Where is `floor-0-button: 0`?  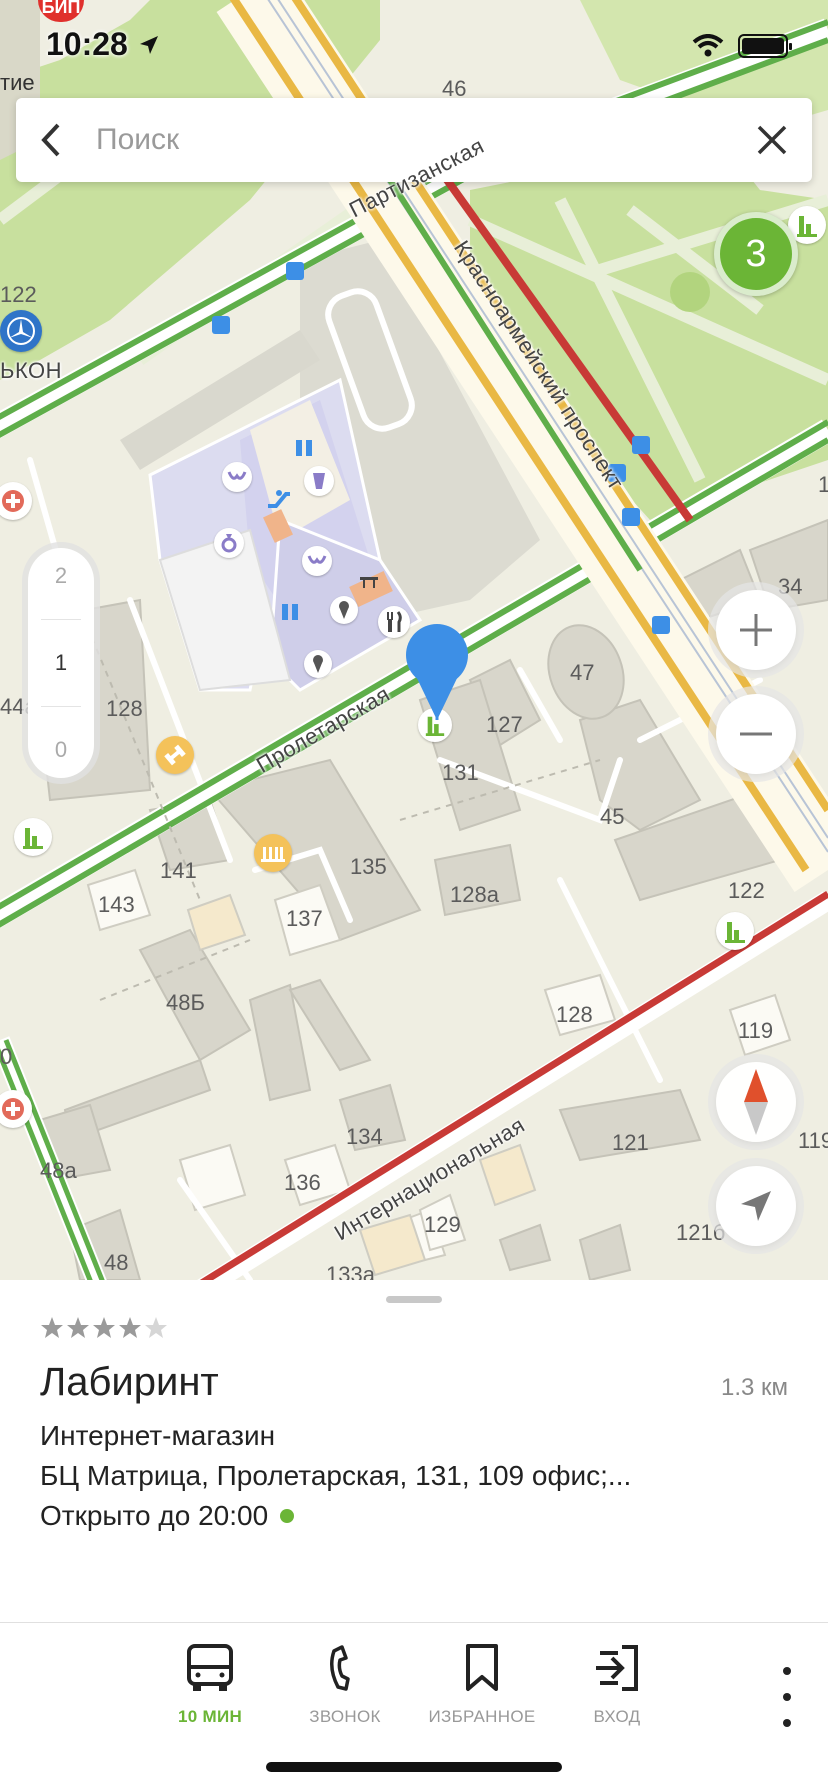
floor-0-button: 0 is located at coordinates (61, 750).